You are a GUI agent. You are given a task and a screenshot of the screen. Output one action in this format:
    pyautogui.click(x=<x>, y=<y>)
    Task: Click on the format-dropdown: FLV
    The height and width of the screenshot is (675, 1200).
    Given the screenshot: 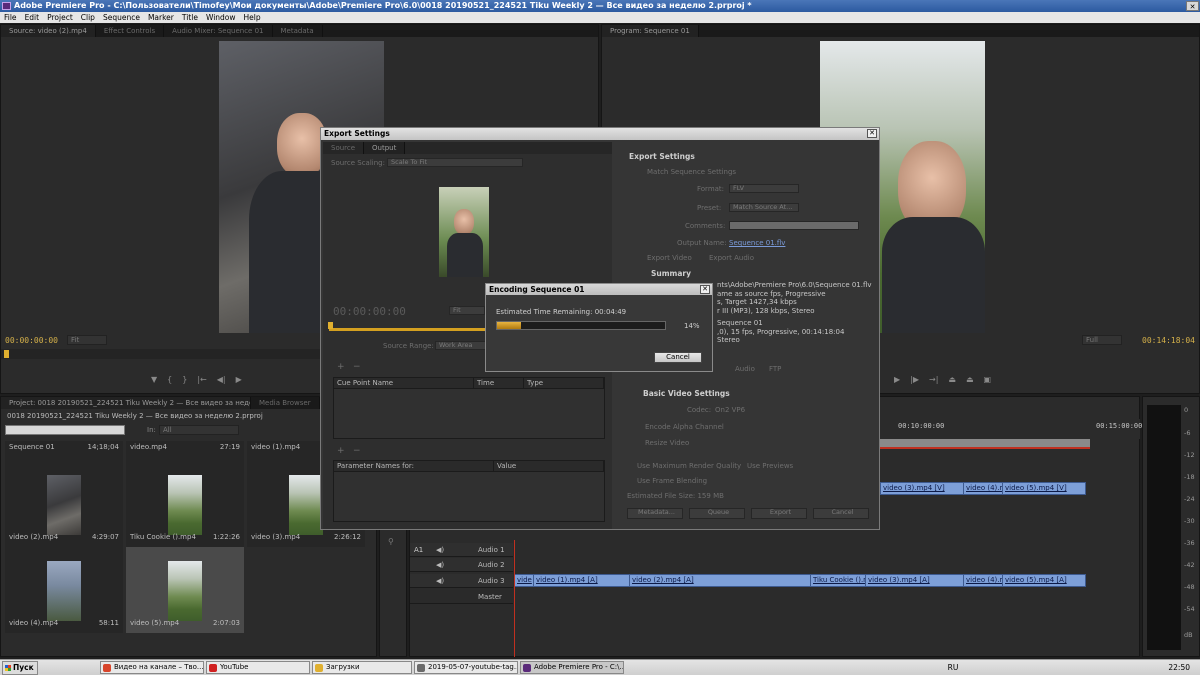 What is the action you would take?
    pyautogui.click(x=764, y=188)
    